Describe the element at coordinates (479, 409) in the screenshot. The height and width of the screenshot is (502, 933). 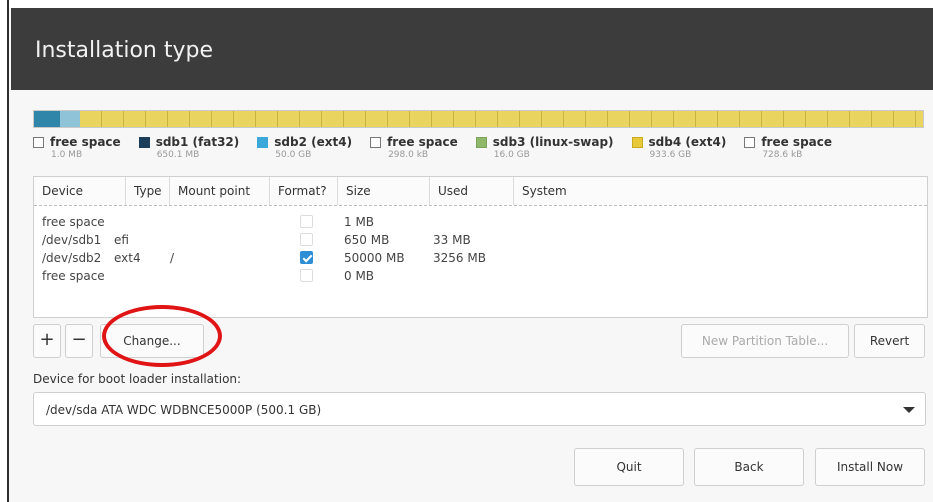
I see `bootloader-device-select: /dev/sda ATA WDC WDBNCE5000P (500.1 GB)` at that location.